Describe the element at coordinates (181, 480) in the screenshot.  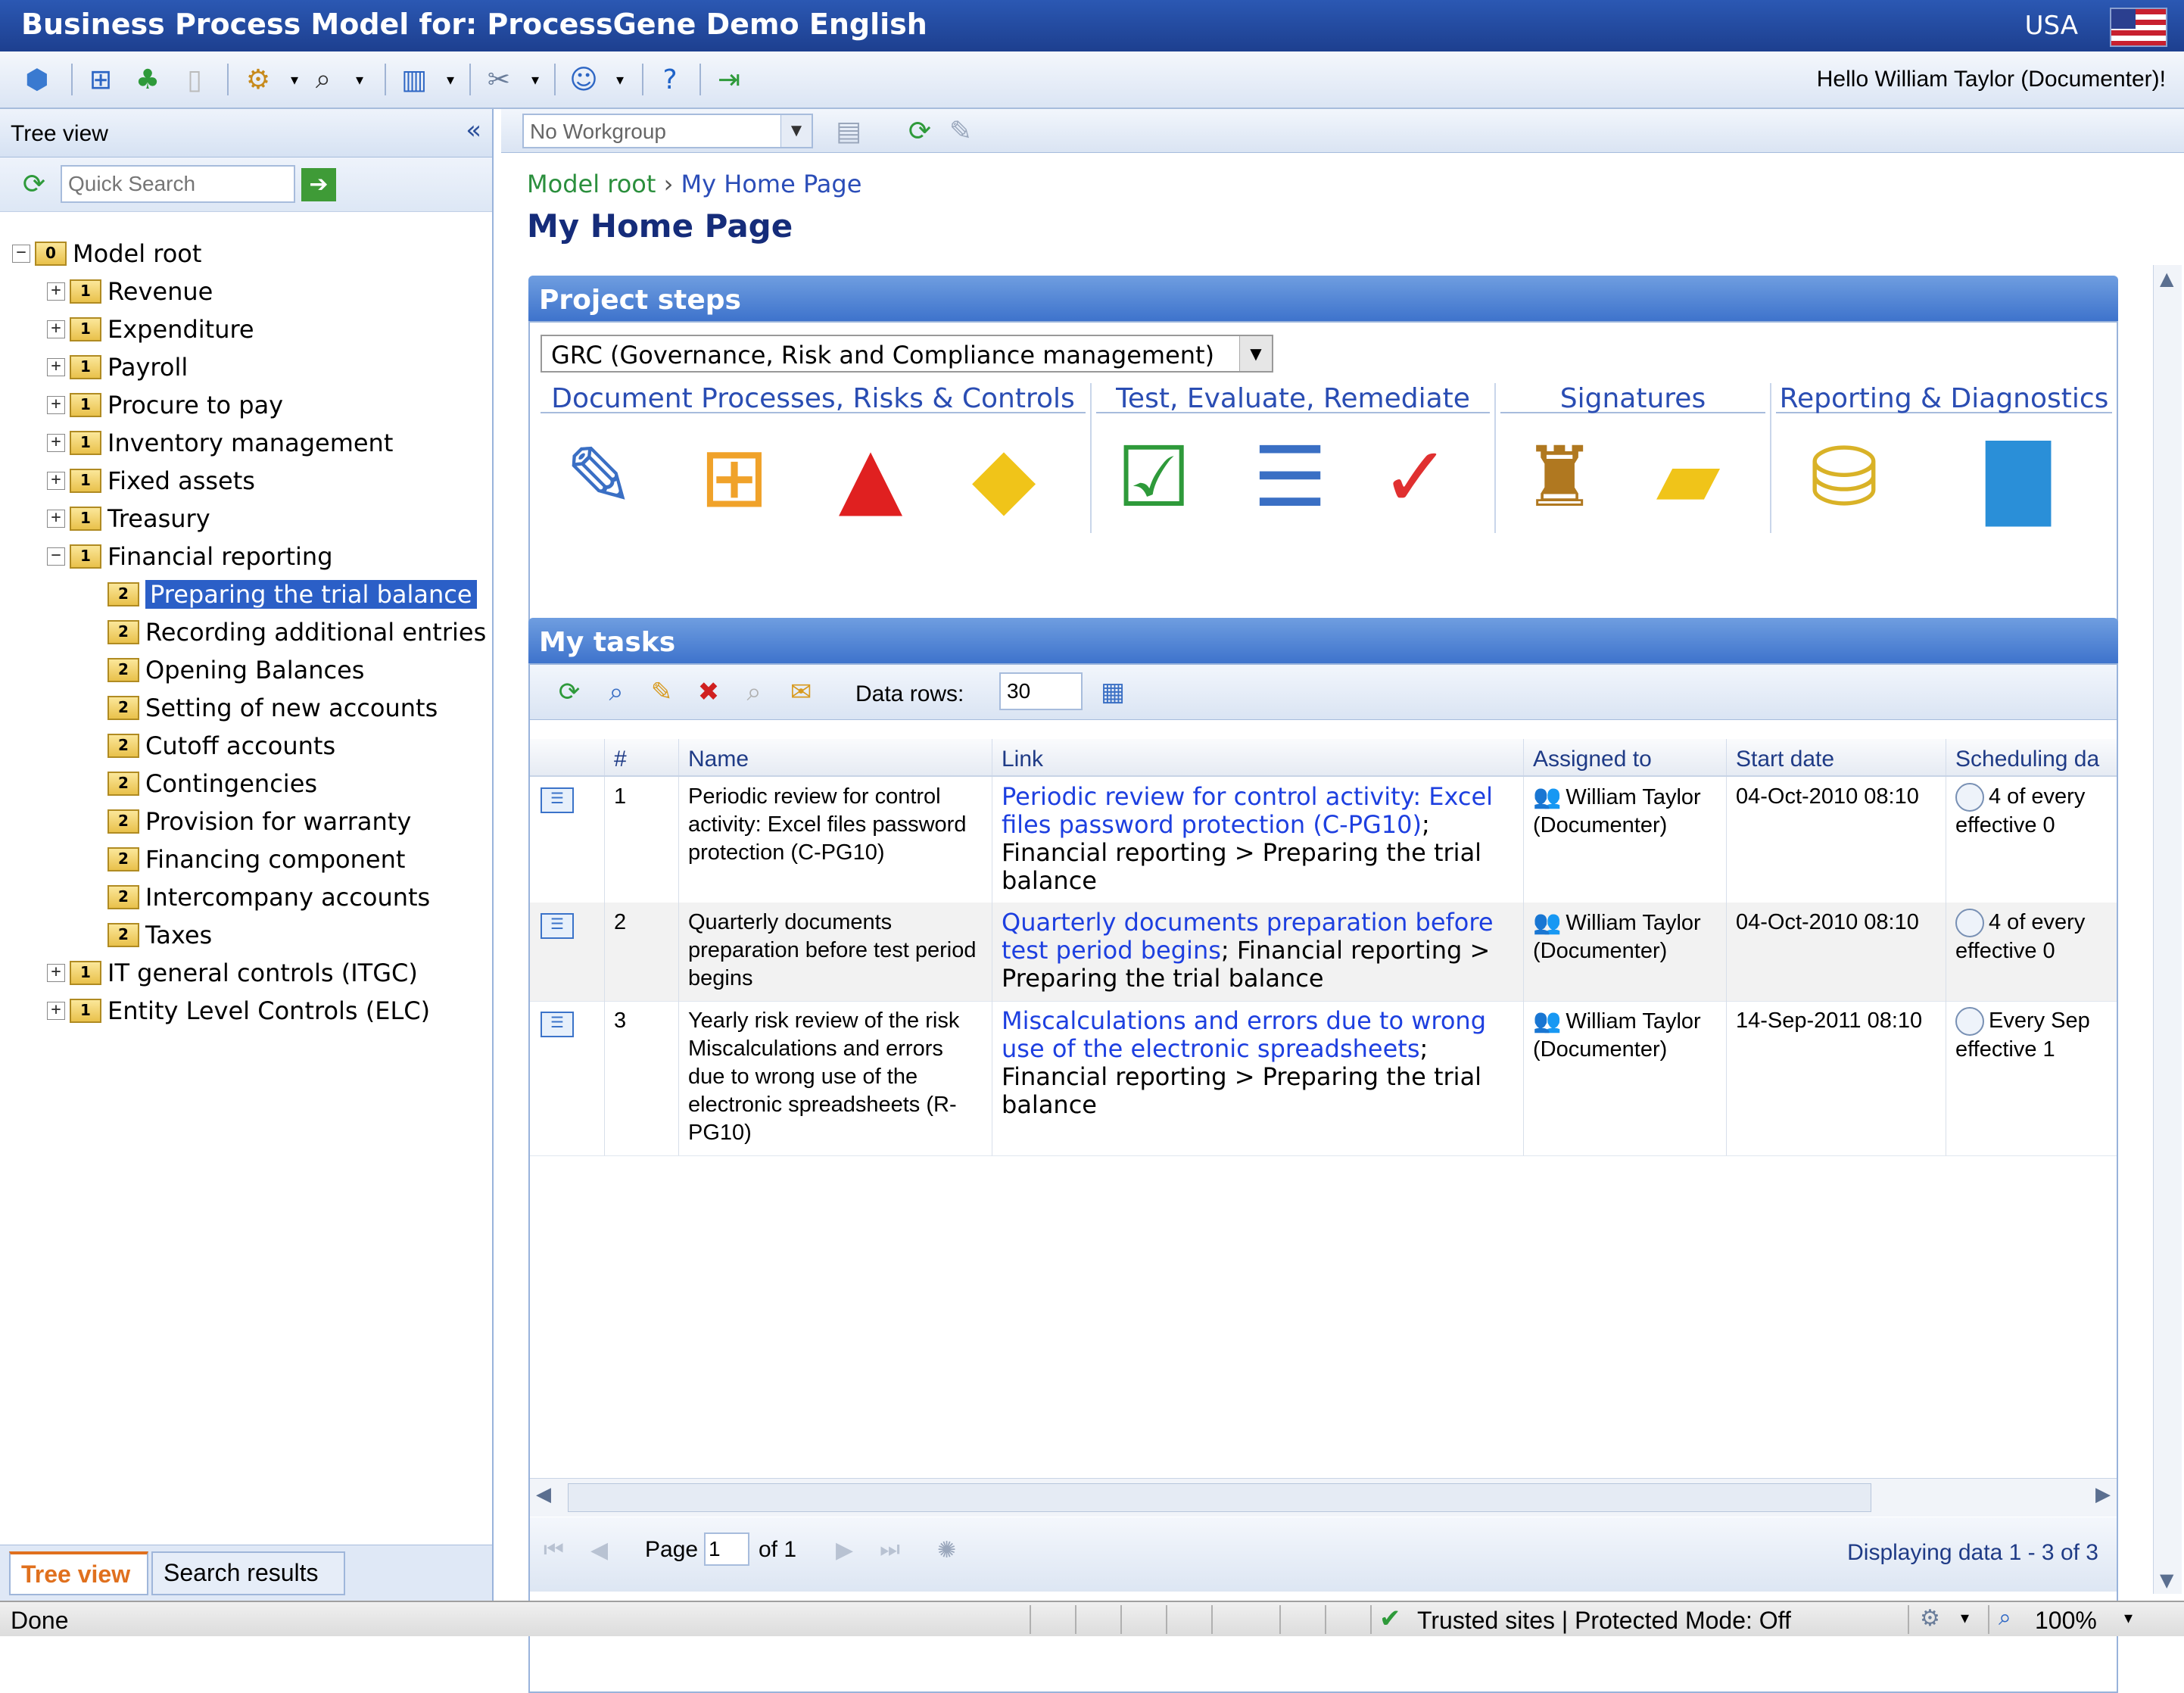
I see `tree-node-label: Fixed assets` at that location.